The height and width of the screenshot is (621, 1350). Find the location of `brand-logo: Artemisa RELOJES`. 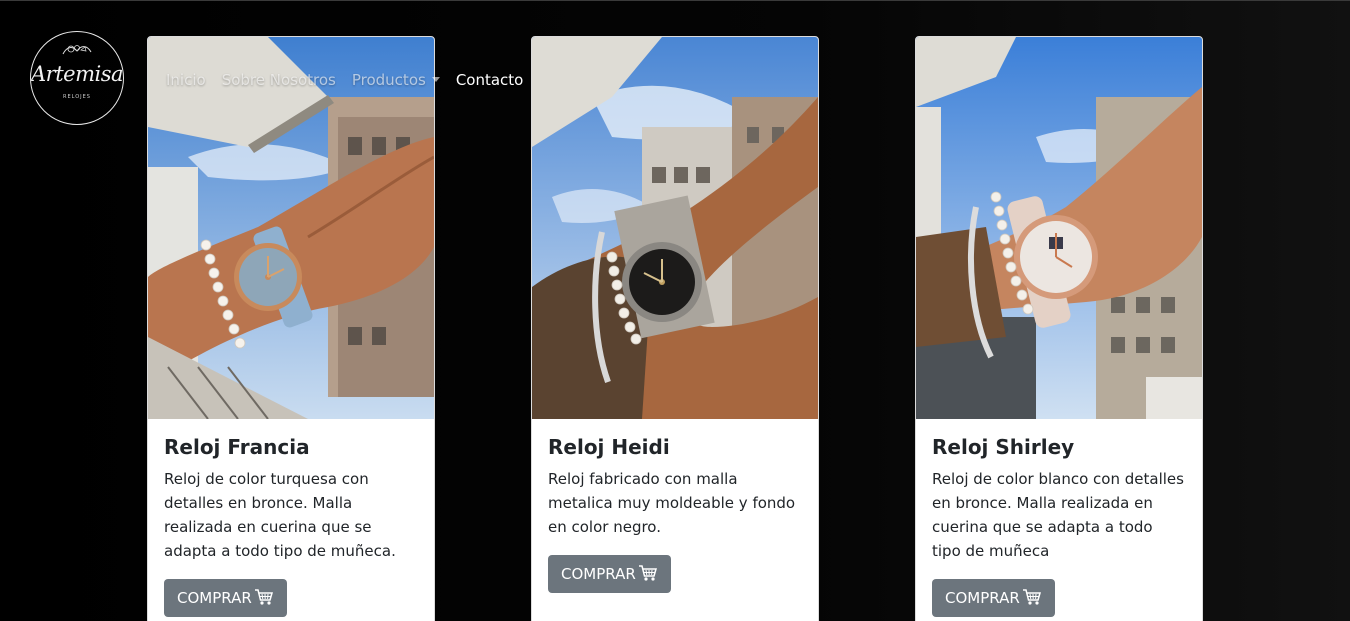

brand-logo: Artemisa RELOJES is located at coordinates (77, 78).